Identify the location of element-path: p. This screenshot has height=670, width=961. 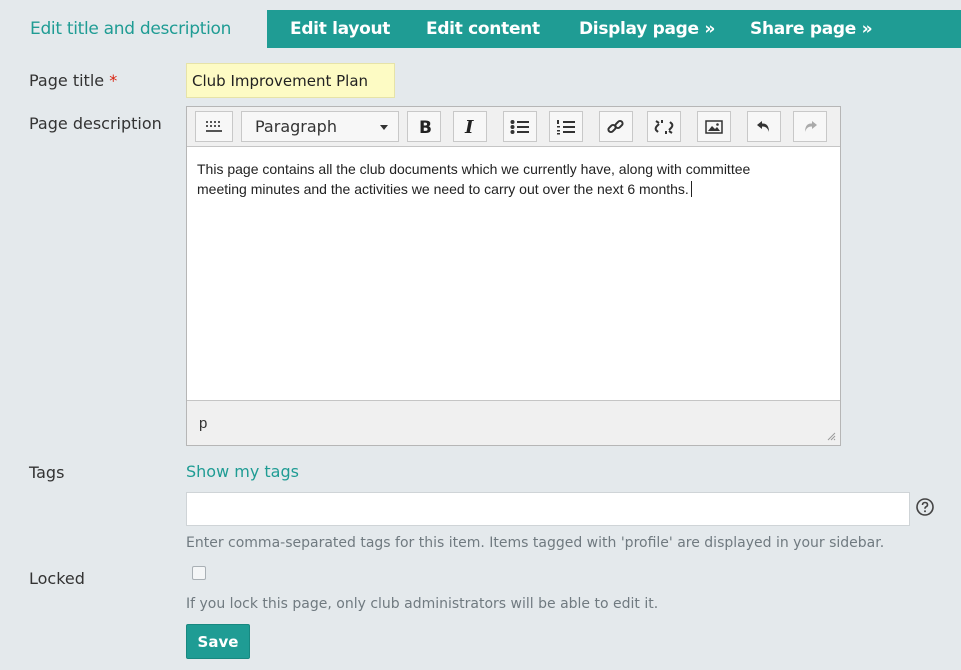
(203, 423).